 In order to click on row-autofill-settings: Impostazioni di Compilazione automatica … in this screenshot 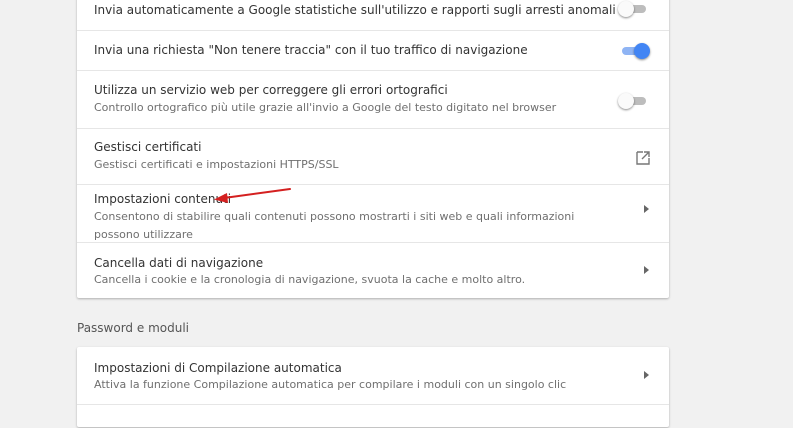, I will do `click(373, 375)`.